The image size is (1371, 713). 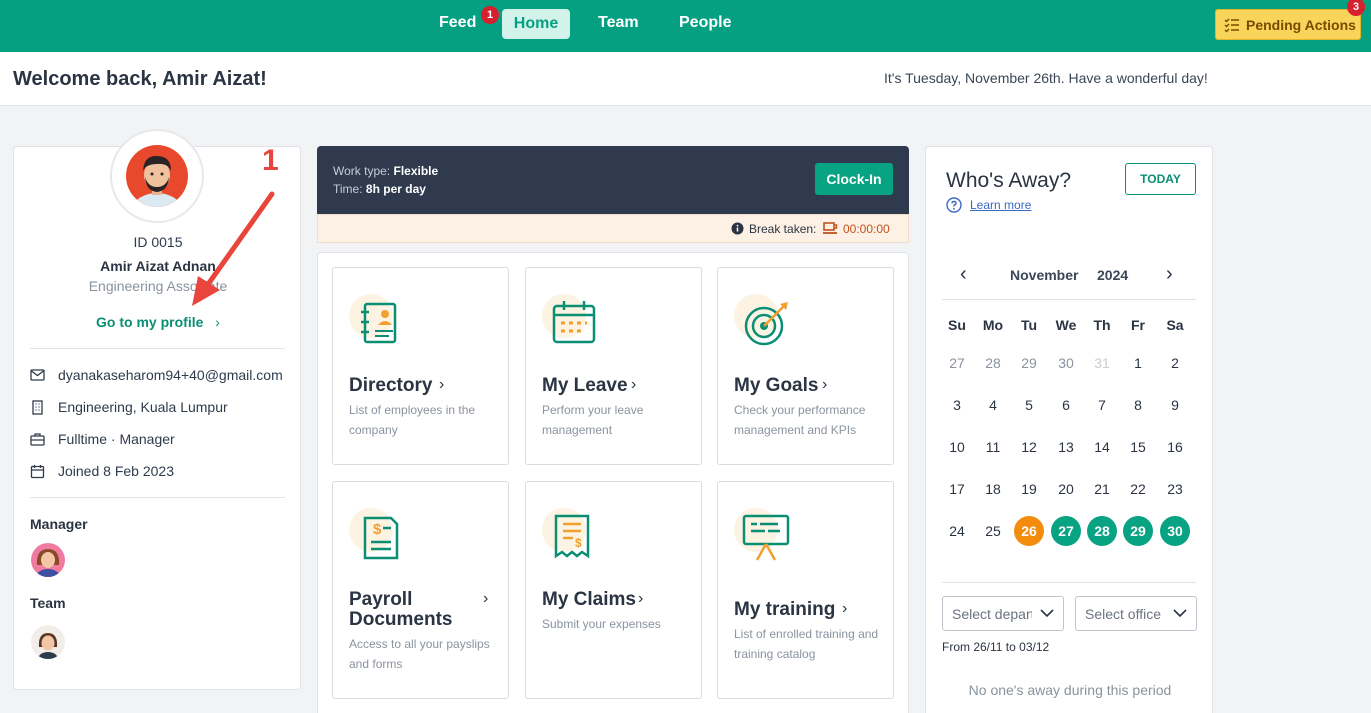 What do you see at coordinates (37, 407) in the screenshot?
I see `building-icon` at bounding box center [37, 407].